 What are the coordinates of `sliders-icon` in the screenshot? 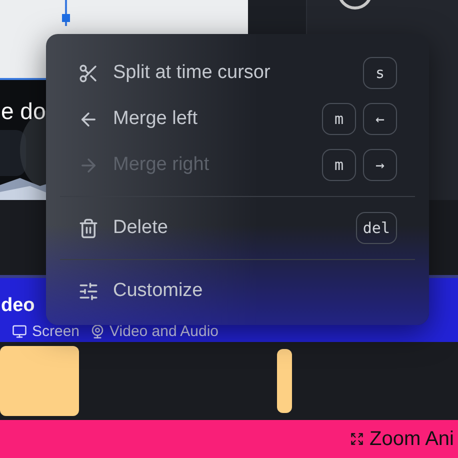 It's located at (88, 291).